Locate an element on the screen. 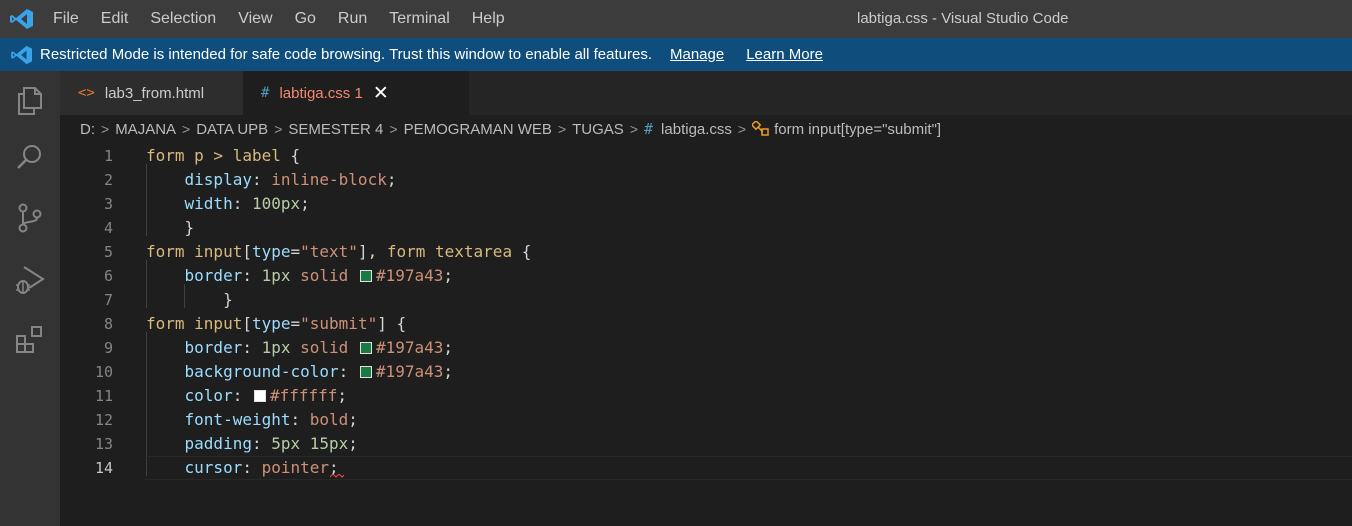 The image size is (1352, 526). code-line: 14 cursor: pointer; is located at coordinates (706, 468).